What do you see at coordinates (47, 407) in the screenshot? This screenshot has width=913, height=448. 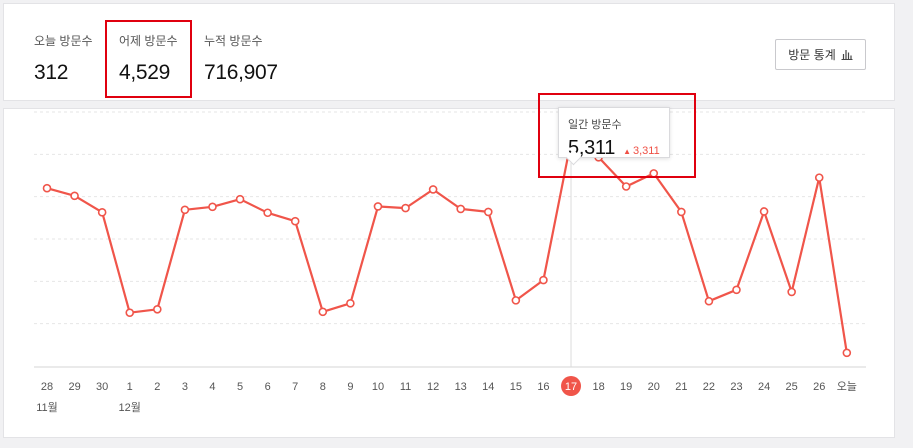 I see `month-label: 11월` at bounding box center [47, 407].